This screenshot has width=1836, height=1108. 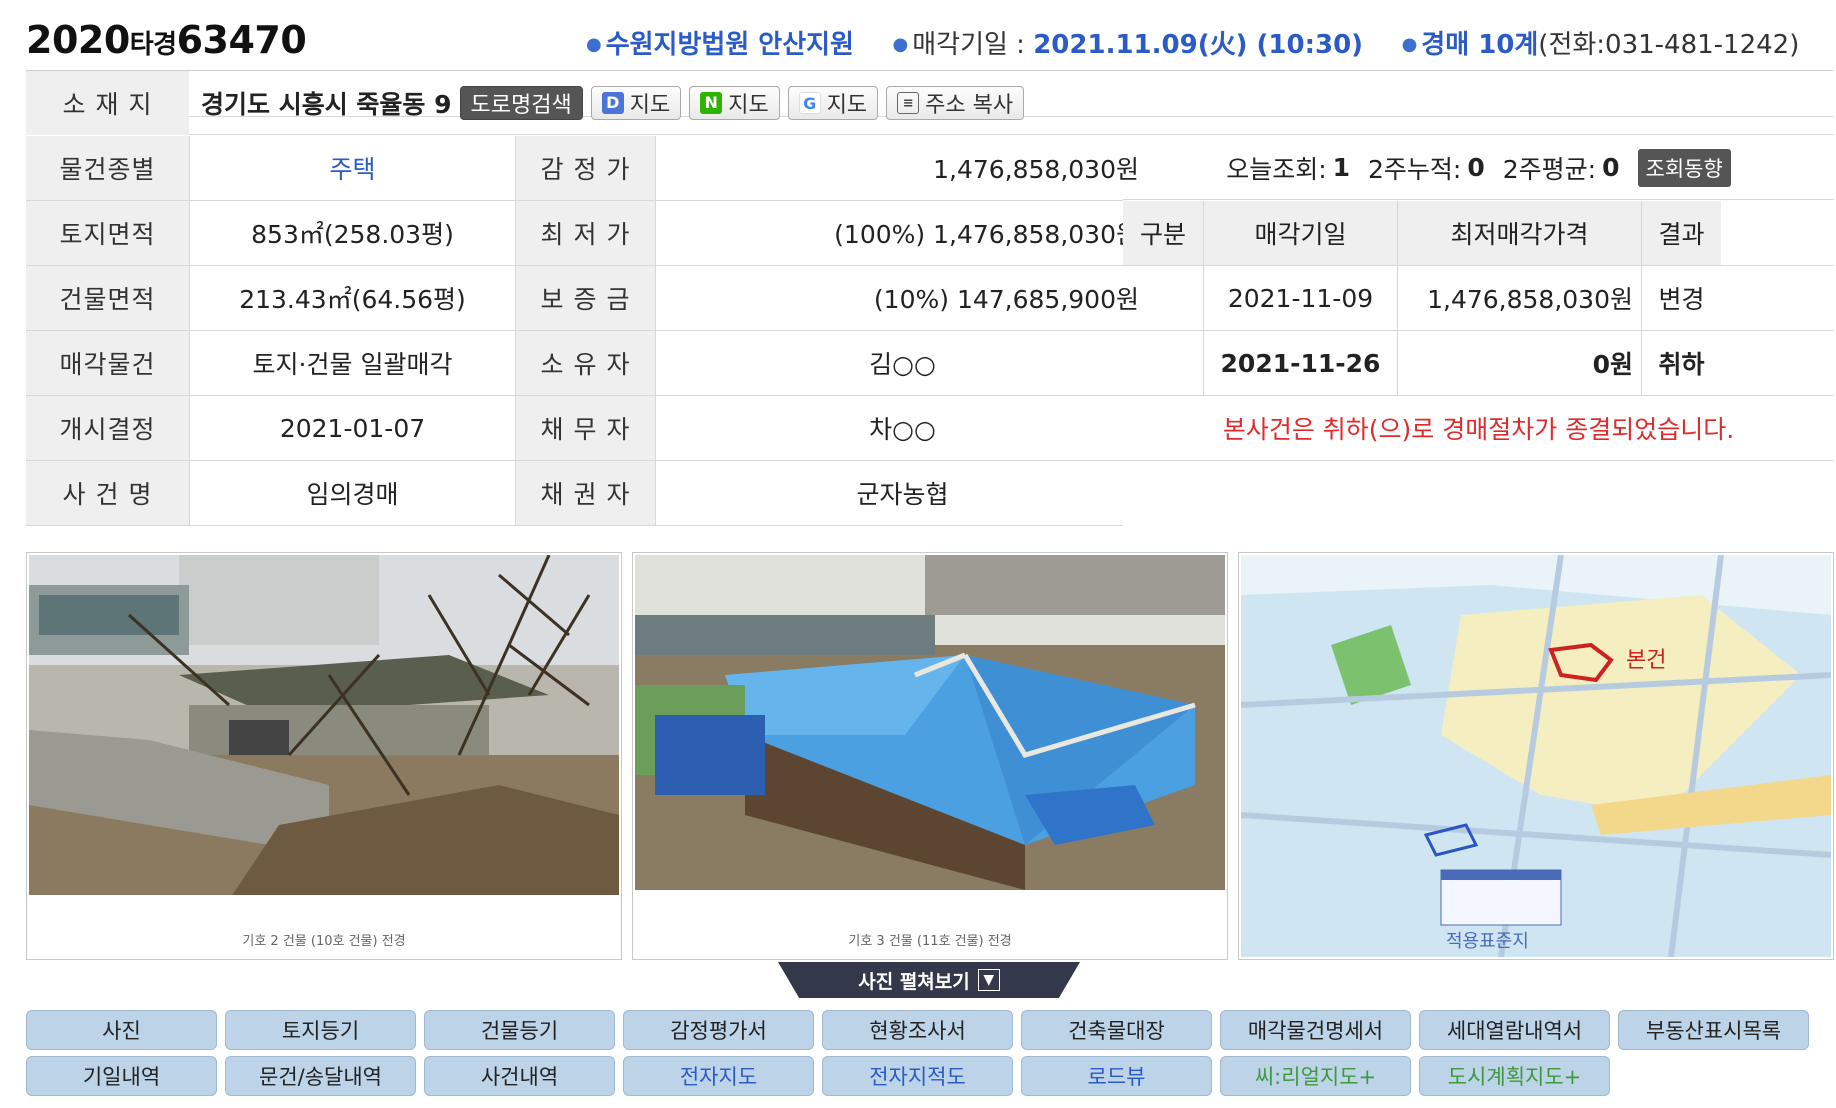 I want to click on naver-logo-icon: N, so click(x=711, y=103).